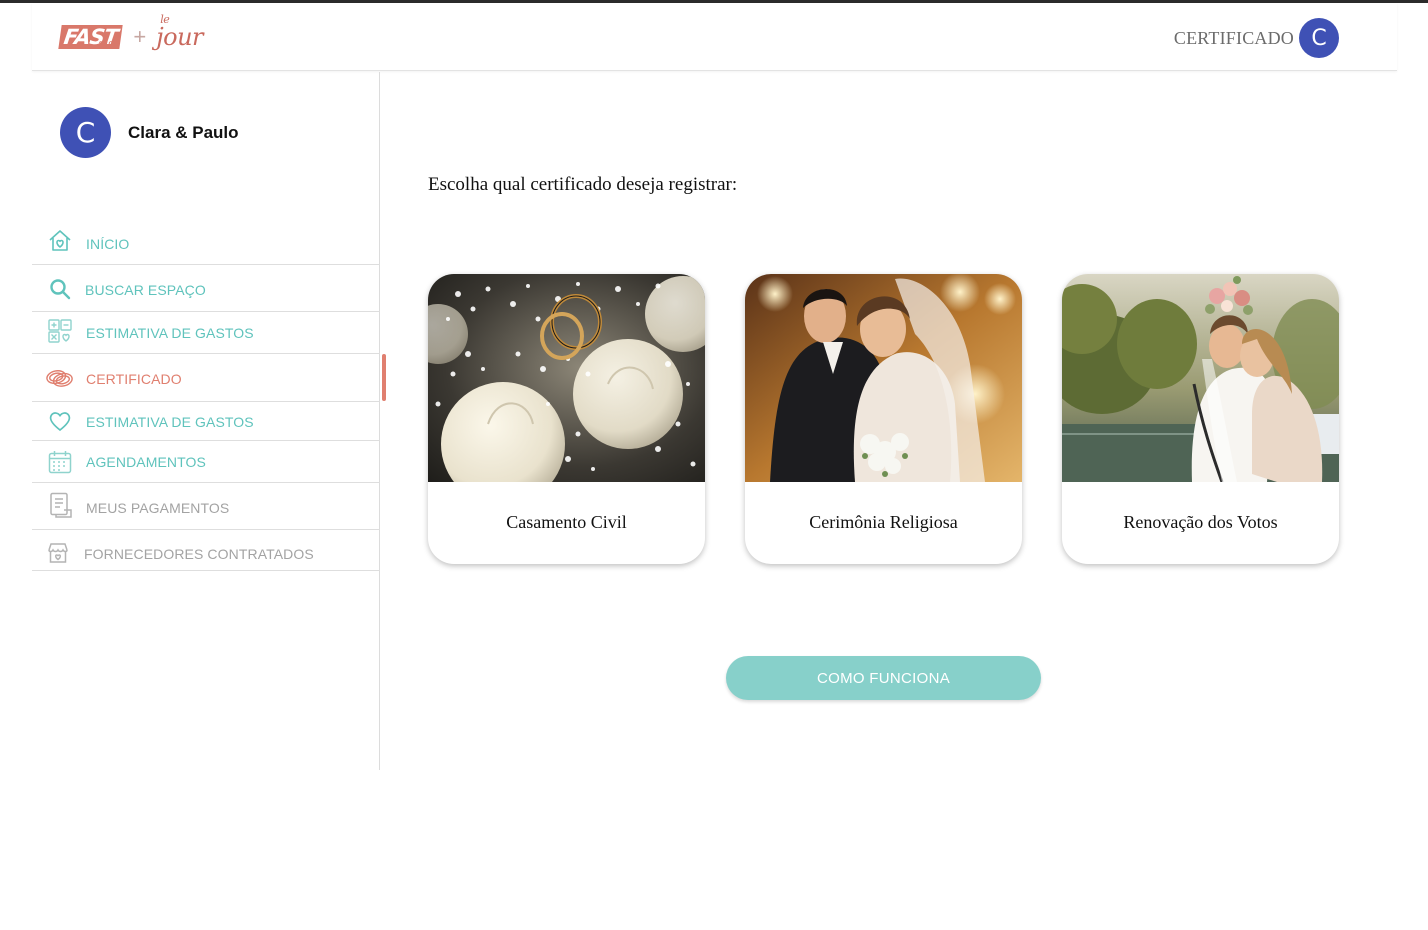 The height and width of the screenshot is (930, 1428). What do you see at coordinates (140, 36) in the screenshot?
I see `logo-plus-sign: +` at bounding box center [140, 36].